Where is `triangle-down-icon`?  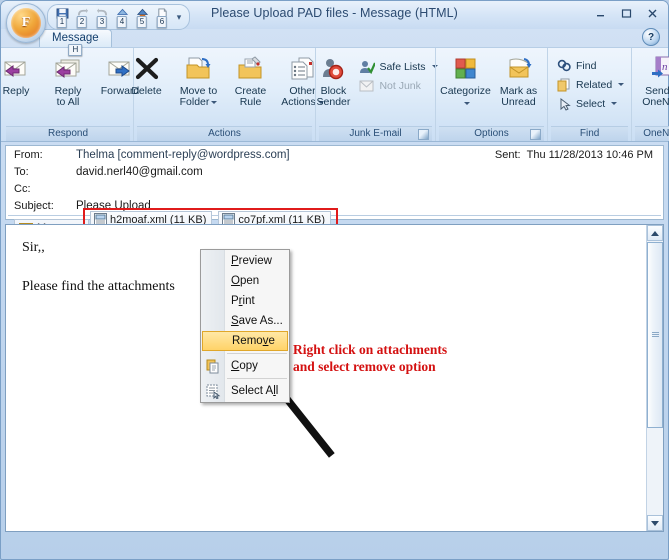
triangle-down-icon is located at coordinates (655, 523).